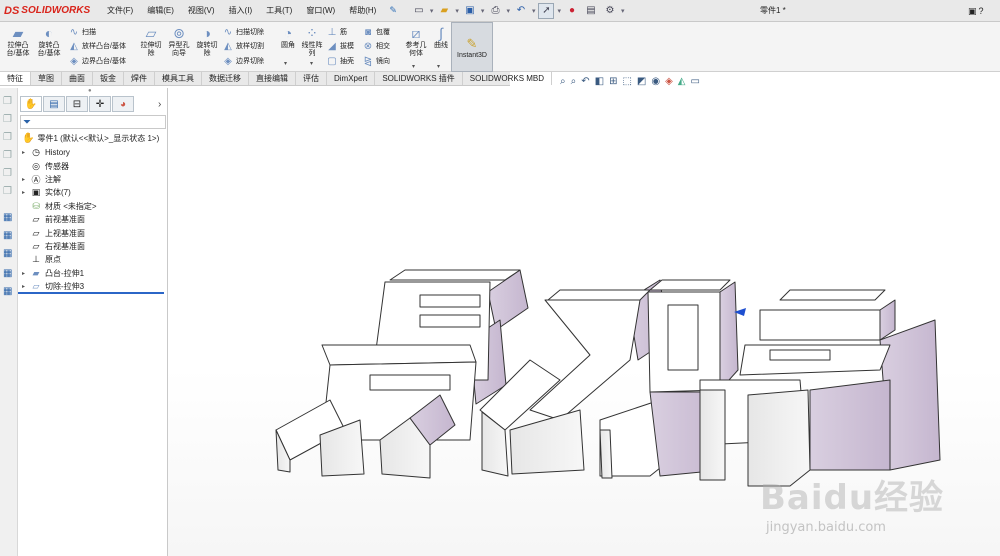  What do you see at coordinates (31, 104) in the screenshot?
I see `feature-tree-tab-icon: ✋` at bounding box center [31, 104].